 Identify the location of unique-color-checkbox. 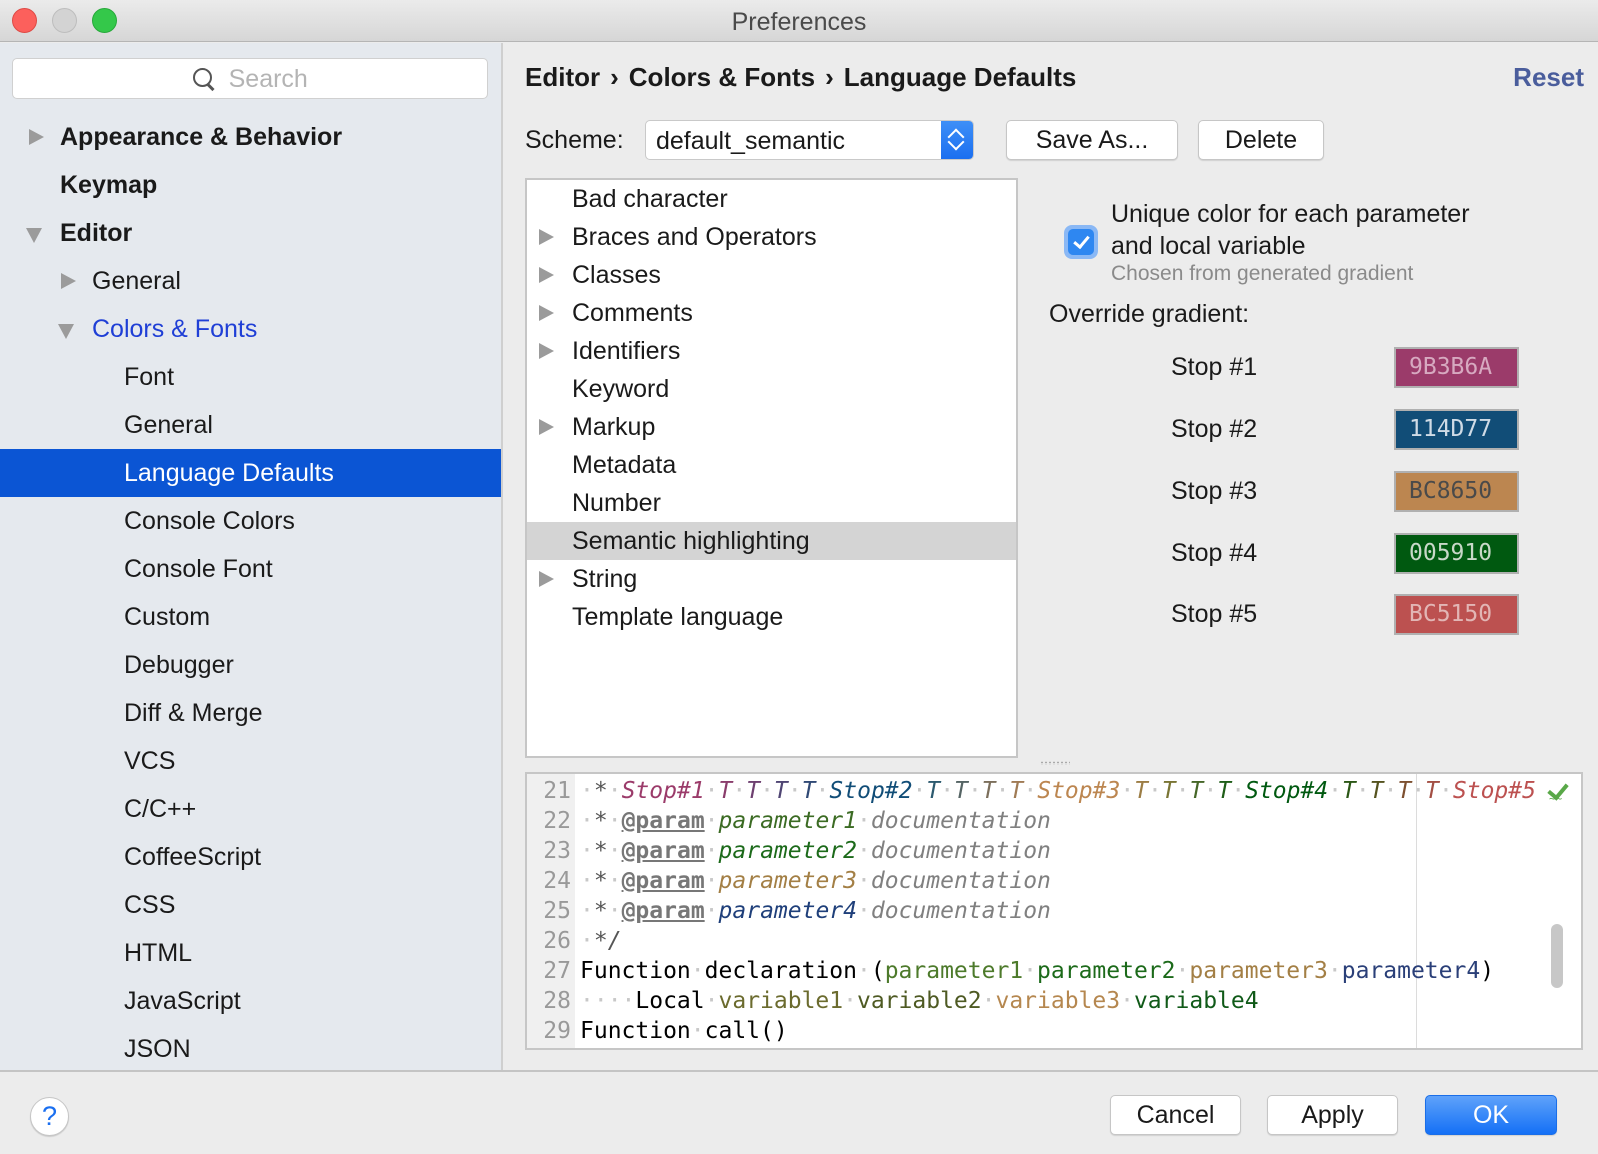
(1081, 242).